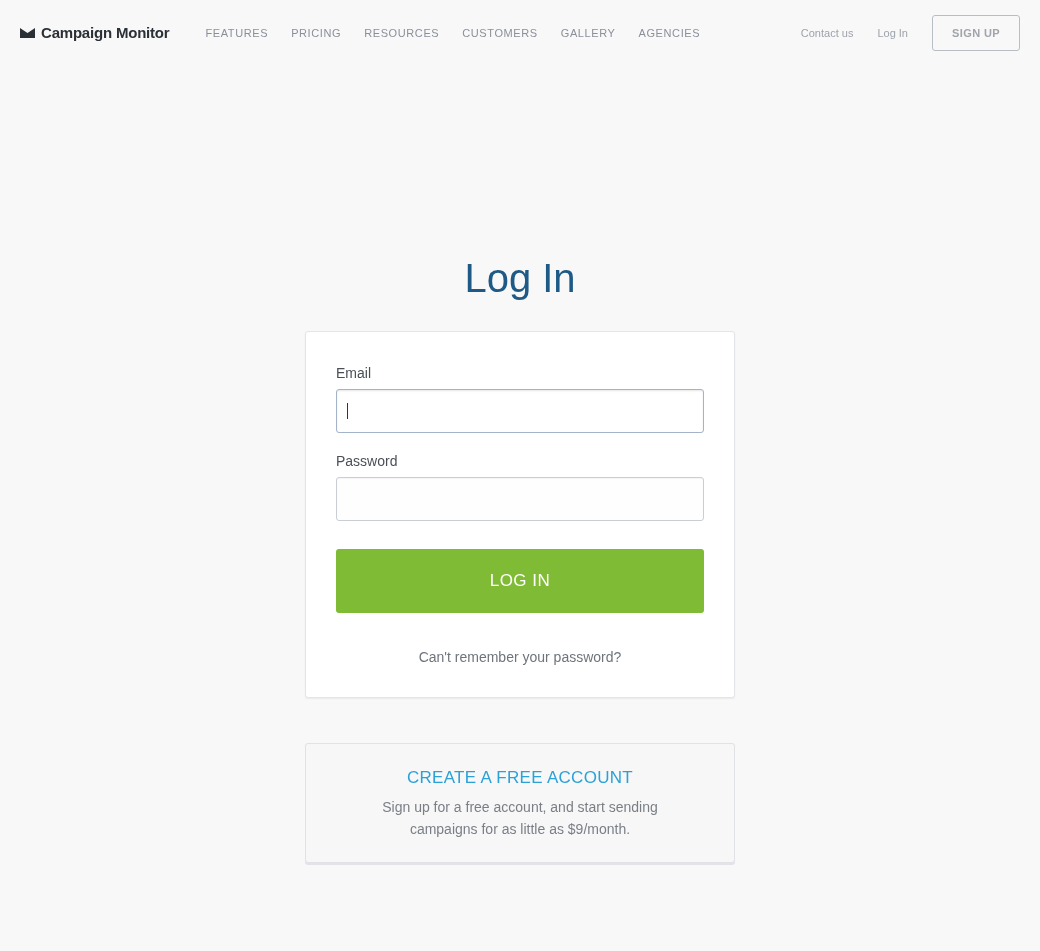 This screenshot has width=1040, height=951. I want to click on nav-link: RESOURCES, so click(402, 33).